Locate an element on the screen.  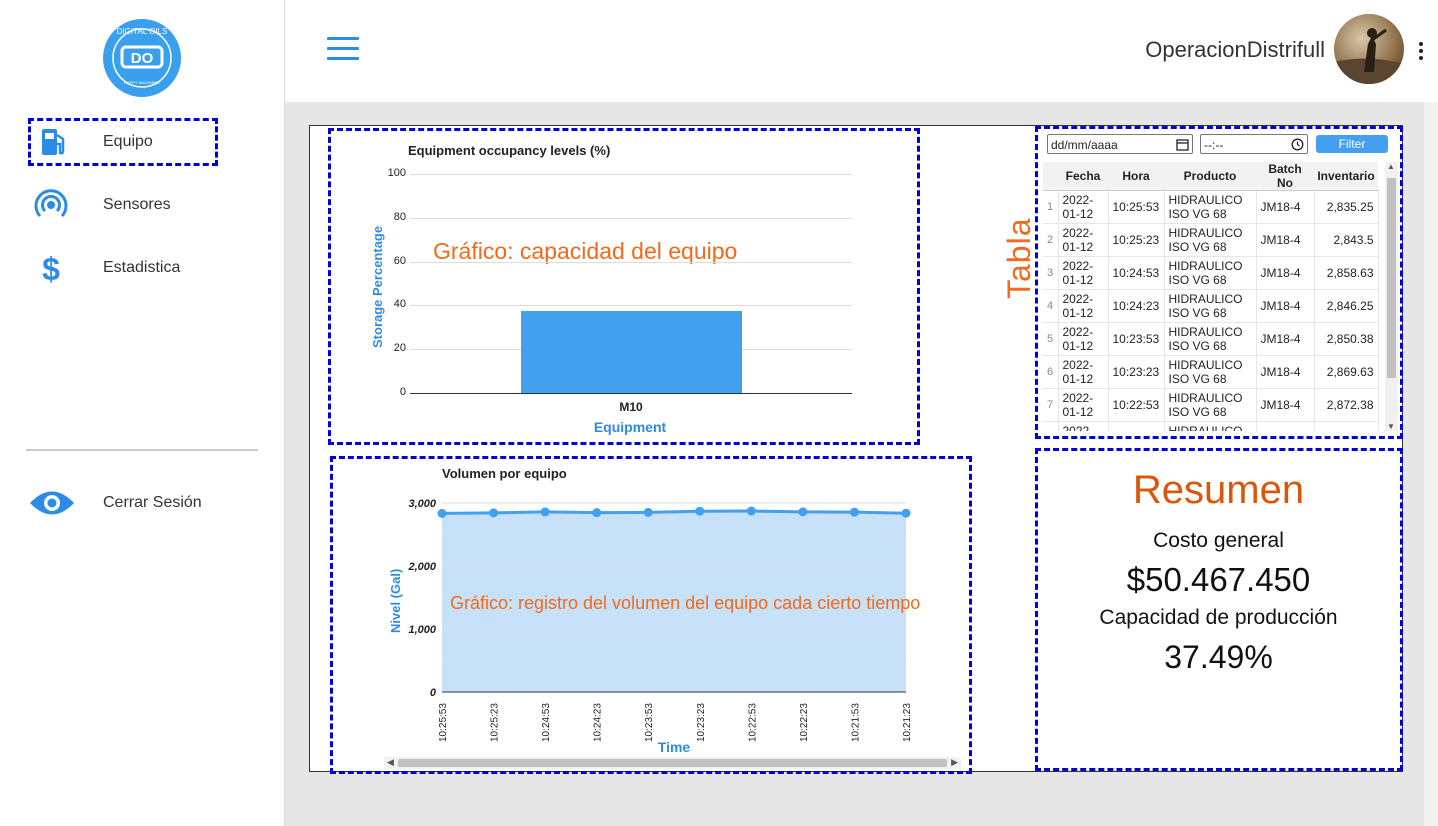
time-filter-input: --:-- is located at coordinates (1254, 144).